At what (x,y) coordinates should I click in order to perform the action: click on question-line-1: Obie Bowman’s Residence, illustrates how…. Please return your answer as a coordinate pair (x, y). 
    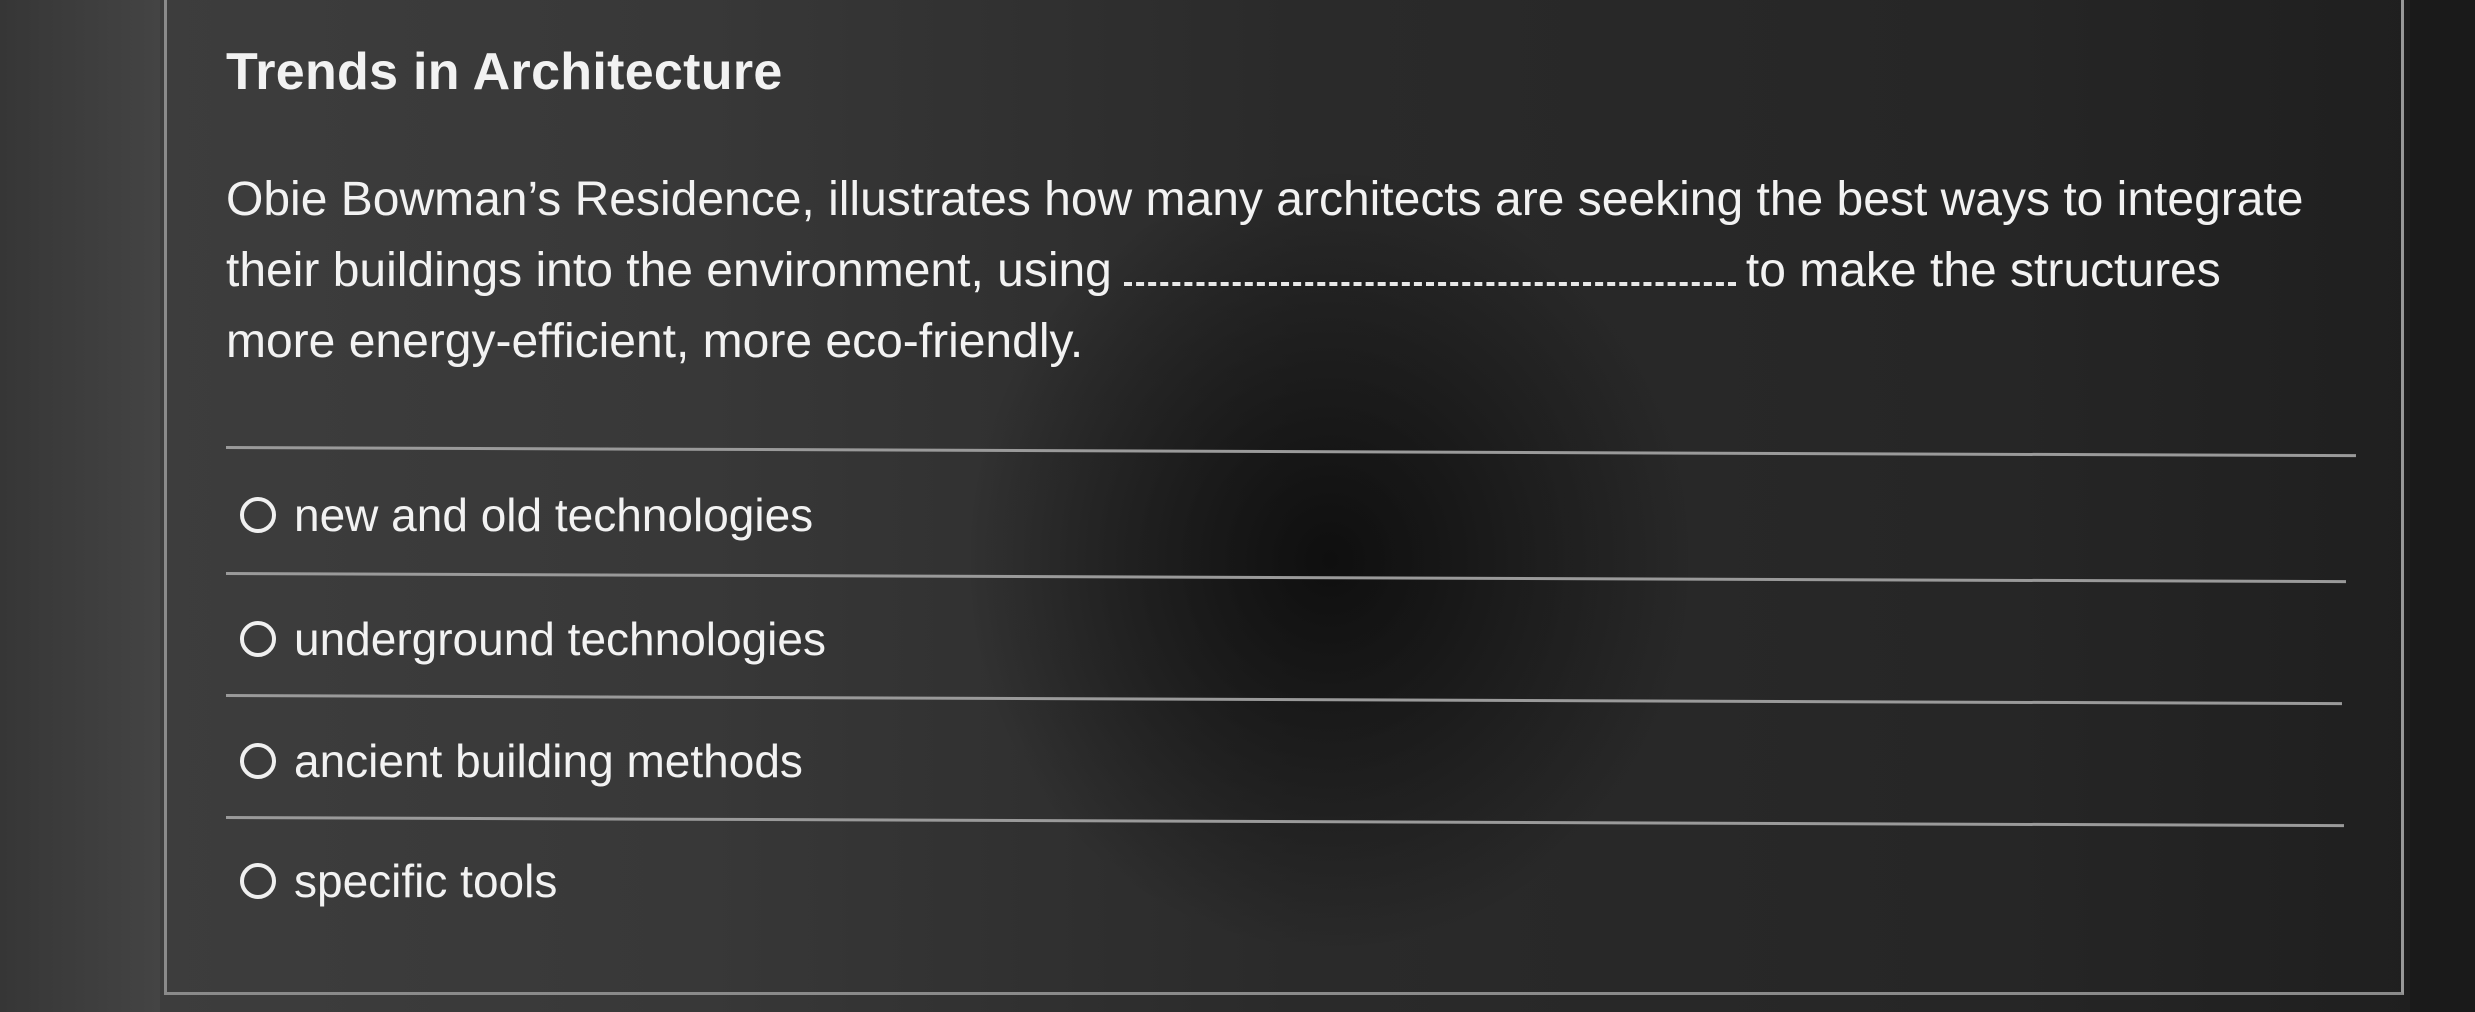
    Looking at the image, I should click on (1265, 199).